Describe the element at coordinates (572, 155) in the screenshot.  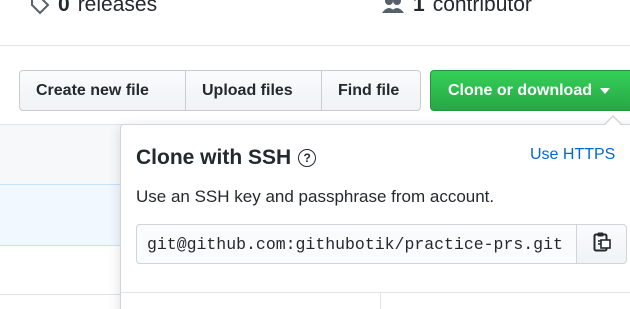
I see `use-https-link: Use HTTPS` at that location.